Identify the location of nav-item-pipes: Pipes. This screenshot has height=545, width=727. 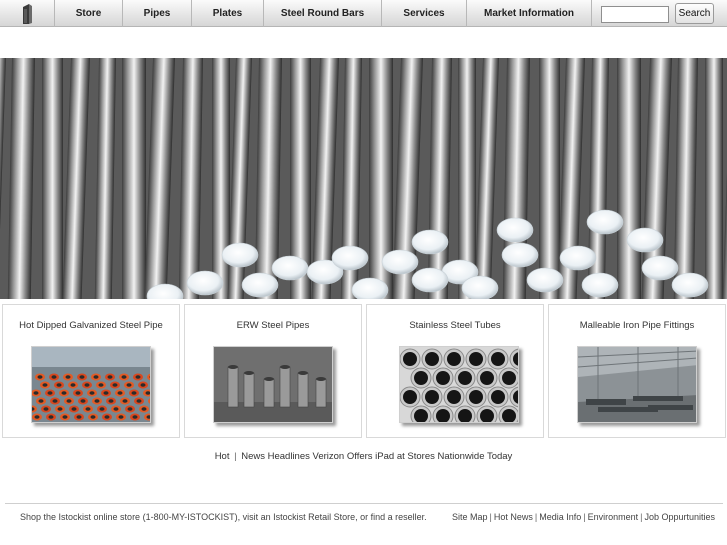
(157, 13).